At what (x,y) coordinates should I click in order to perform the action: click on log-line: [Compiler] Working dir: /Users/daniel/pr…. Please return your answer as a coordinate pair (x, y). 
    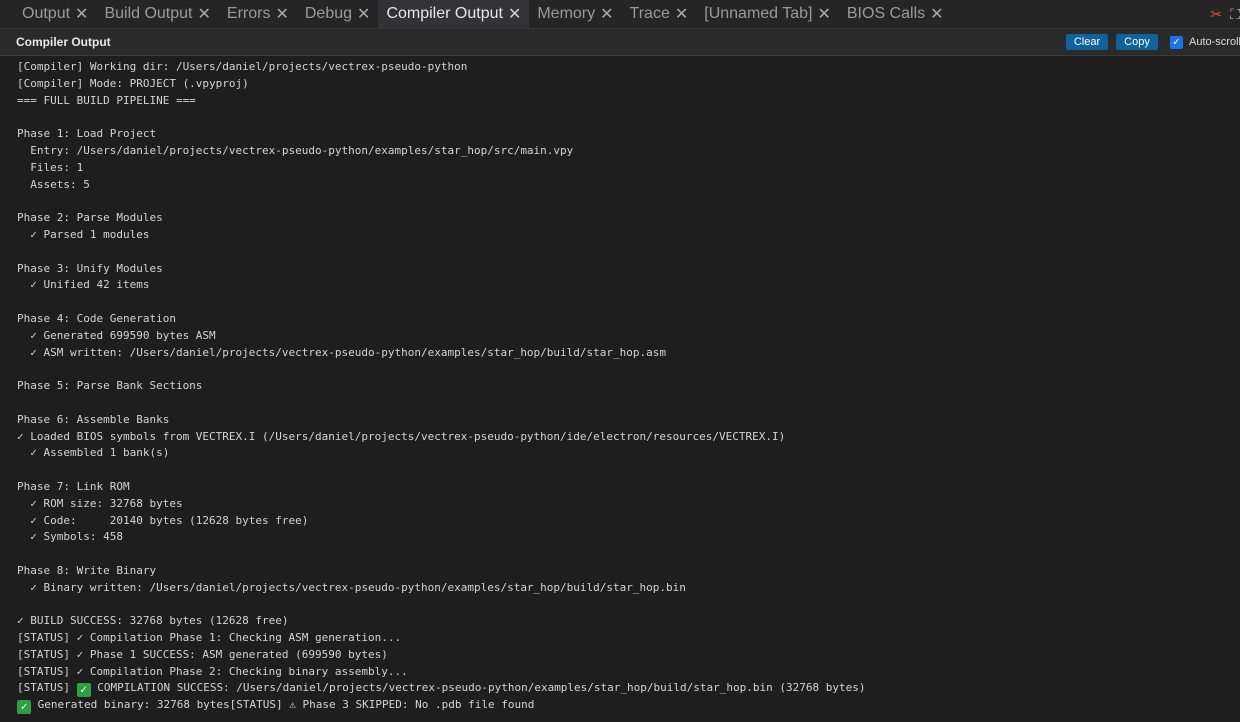
    Looking at the image, I should click on (242, 66).